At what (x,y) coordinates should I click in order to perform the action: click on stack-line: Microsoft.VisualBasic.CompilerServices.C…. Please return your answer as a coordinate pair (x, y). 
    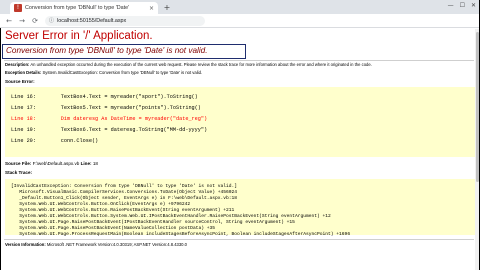
    Looking at the image, I should click on (124, 192).